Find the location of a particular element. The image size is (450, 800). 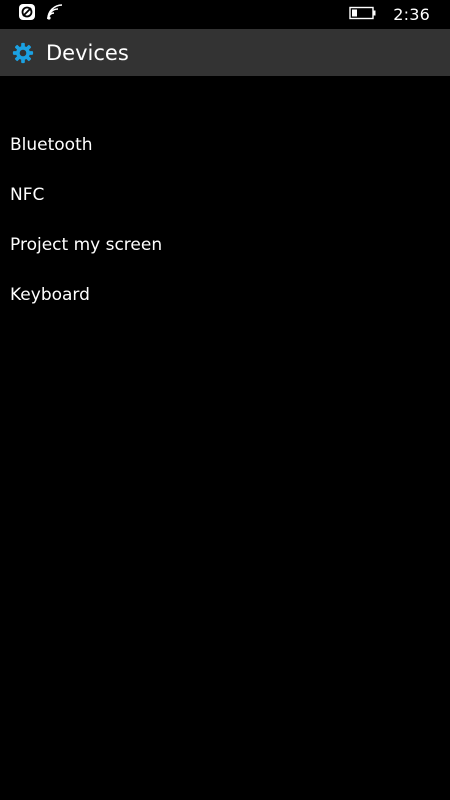

battery-icon is located at coordinates (363, 14).